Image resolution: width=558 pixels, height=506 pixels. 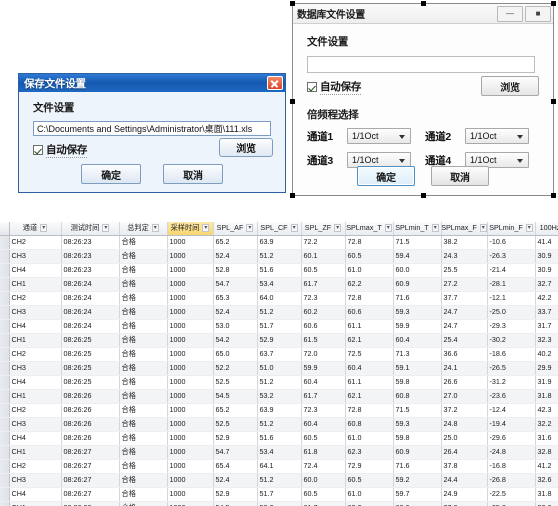 I want to click on column-header-spl_af: SPL_AF ▾, so click(x=235, y=229).